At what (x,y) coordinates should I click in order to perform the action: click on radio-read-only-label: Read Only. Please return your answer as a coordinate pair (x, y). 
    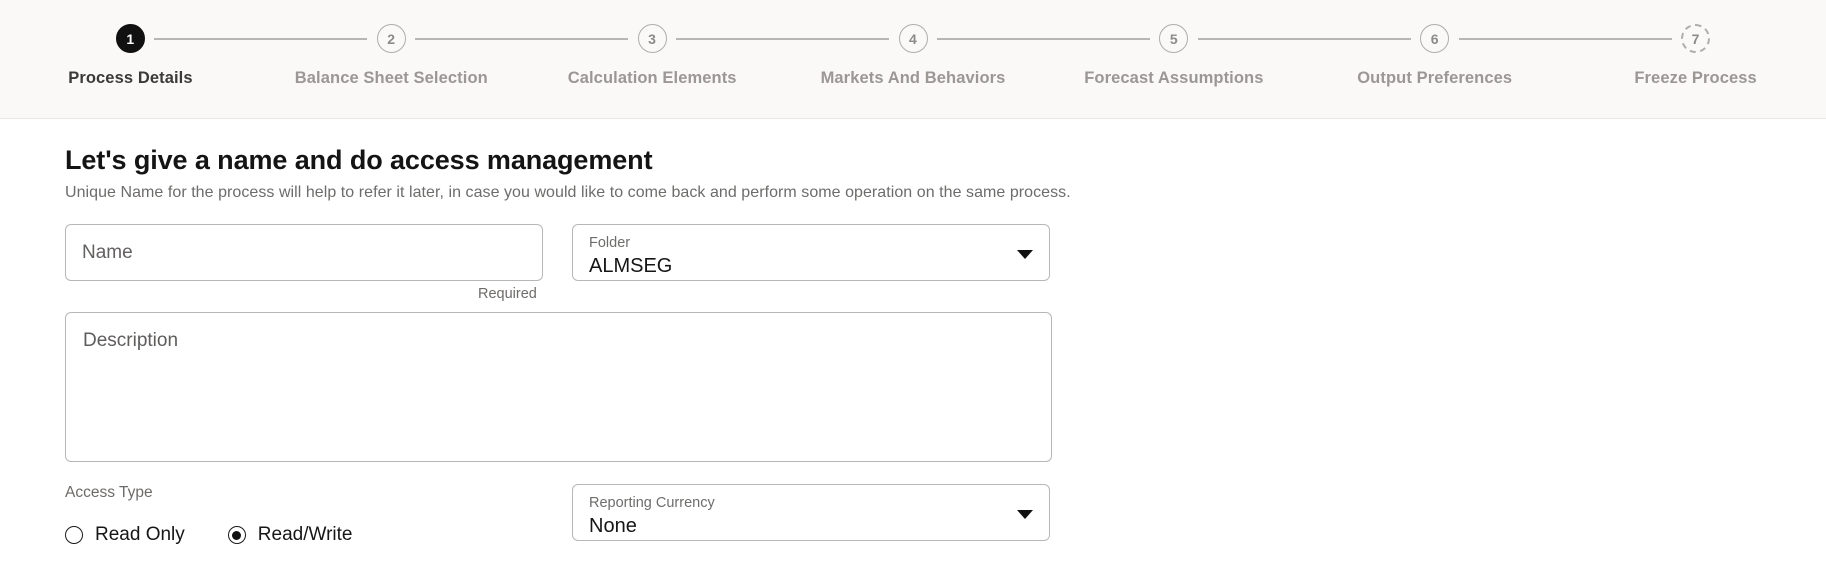
    Looking at the image, I should click on (140, 534).